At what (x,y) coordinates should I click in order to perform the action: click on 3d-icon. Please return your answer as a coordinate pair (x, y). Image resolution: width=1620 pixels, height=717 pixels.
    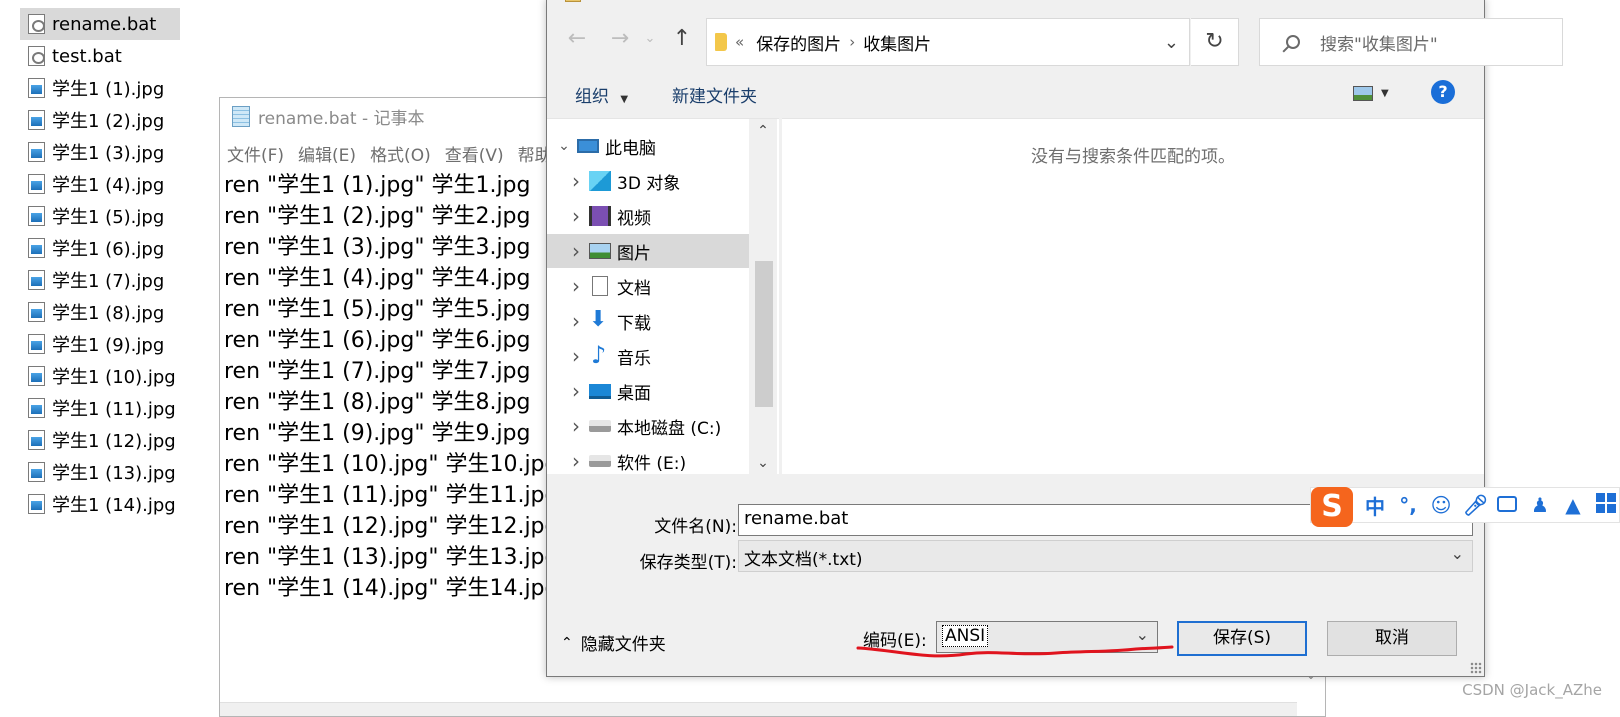
    Looking at the image, I should click on (600, 181).